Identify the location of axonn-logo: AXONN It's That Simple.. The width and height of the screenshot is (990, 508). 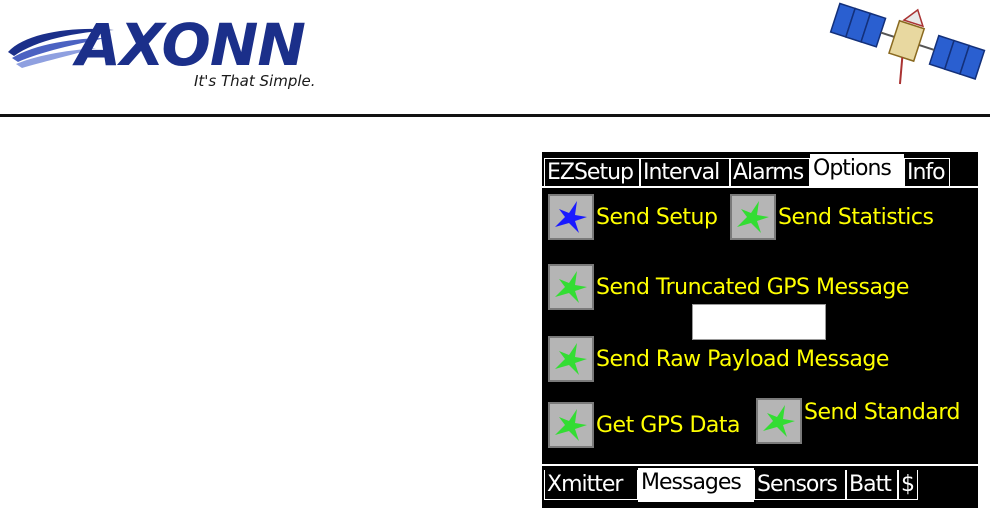
(176, 52).